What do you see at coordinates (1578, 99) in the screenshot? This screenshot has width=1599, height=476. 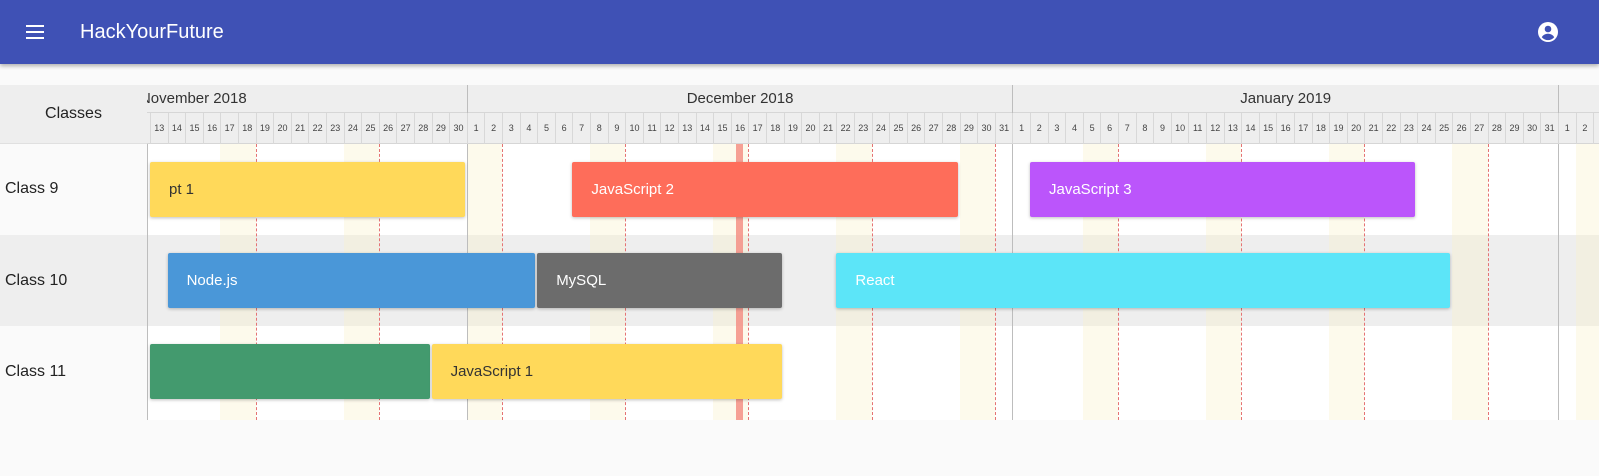 I see `month-header-cell` at bounding box center [1578, 99].